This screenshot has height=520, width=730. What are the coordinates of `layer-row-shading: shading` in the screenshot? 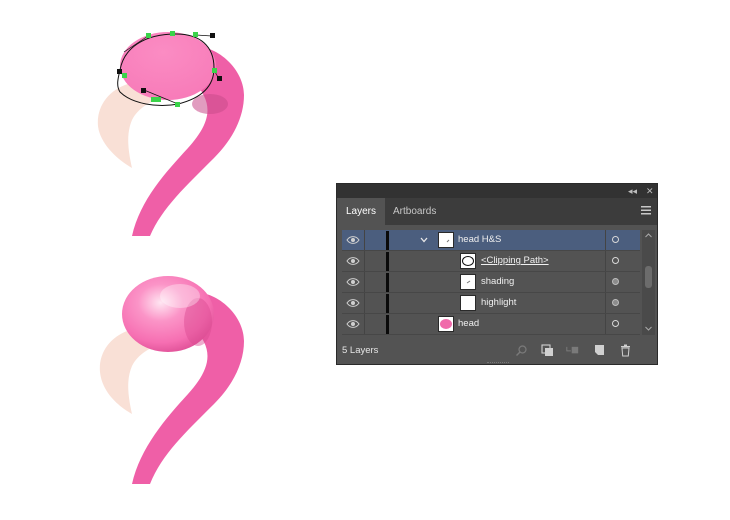 It's located at (491, 282).